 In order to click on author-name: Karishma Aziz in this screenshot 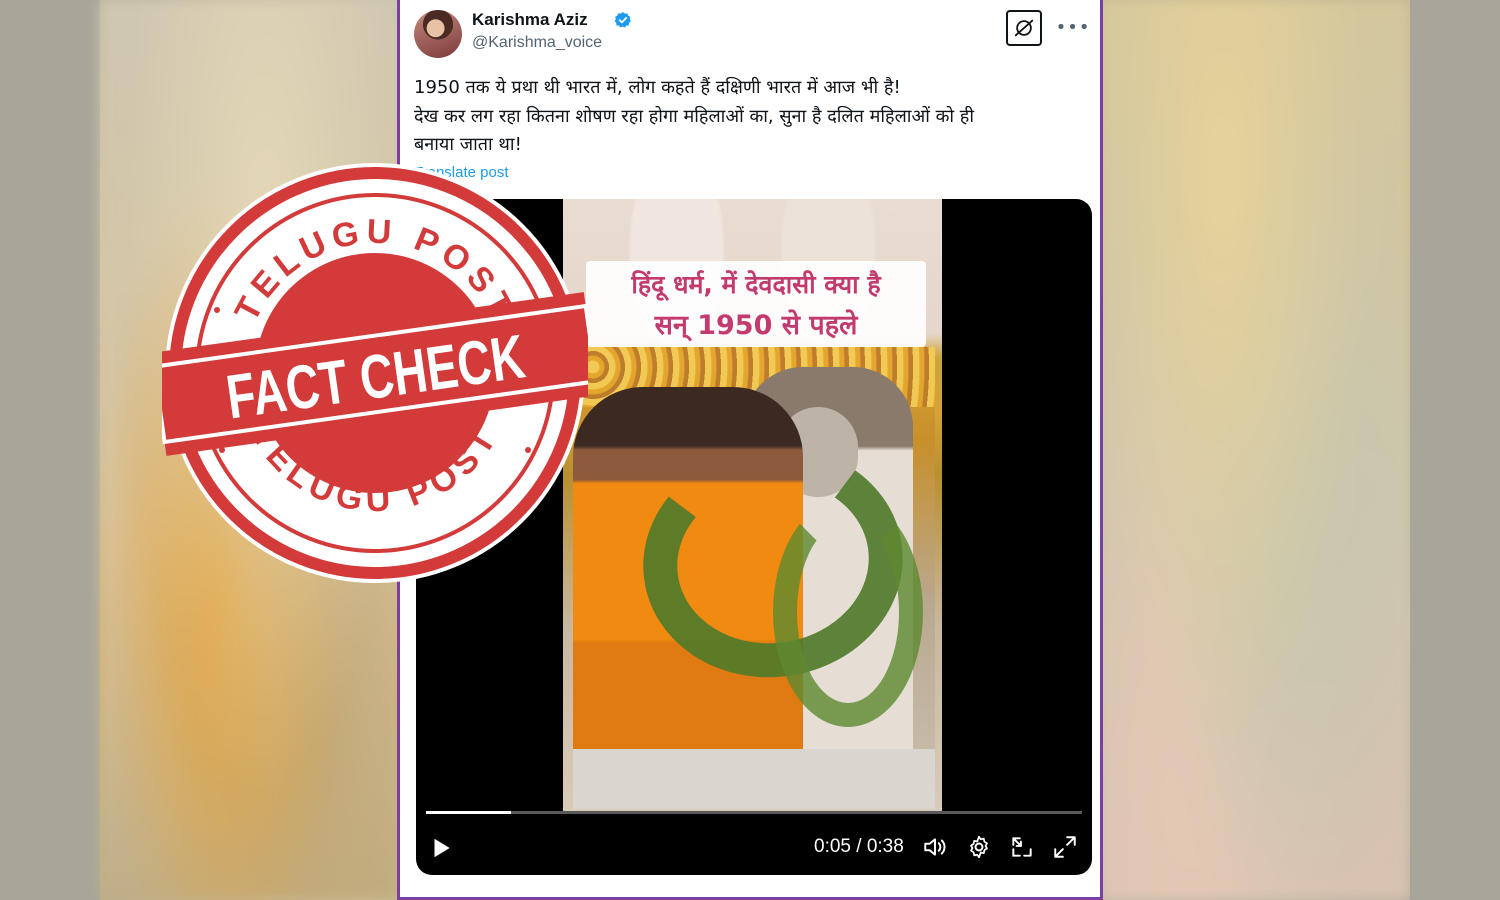, I will do `click(530, 20)`.